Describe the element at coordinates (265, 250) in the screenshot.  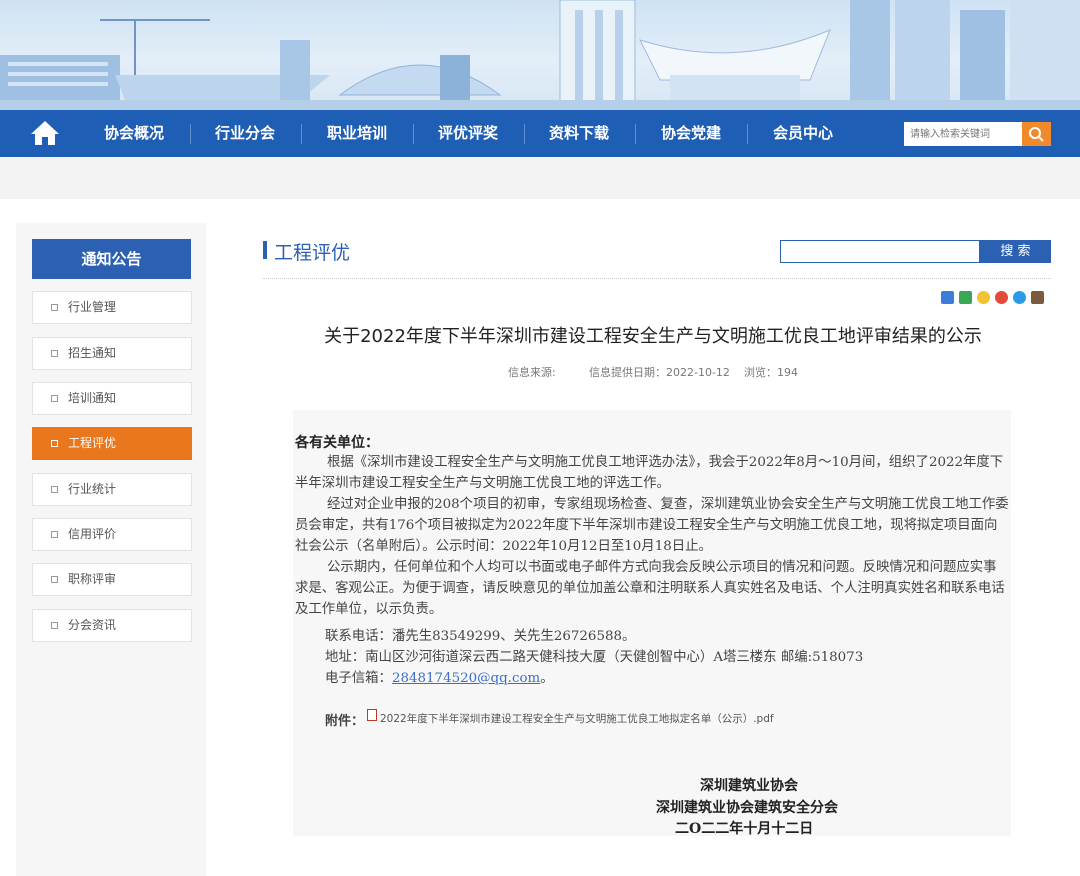
I see `section-title-marker` at that location.